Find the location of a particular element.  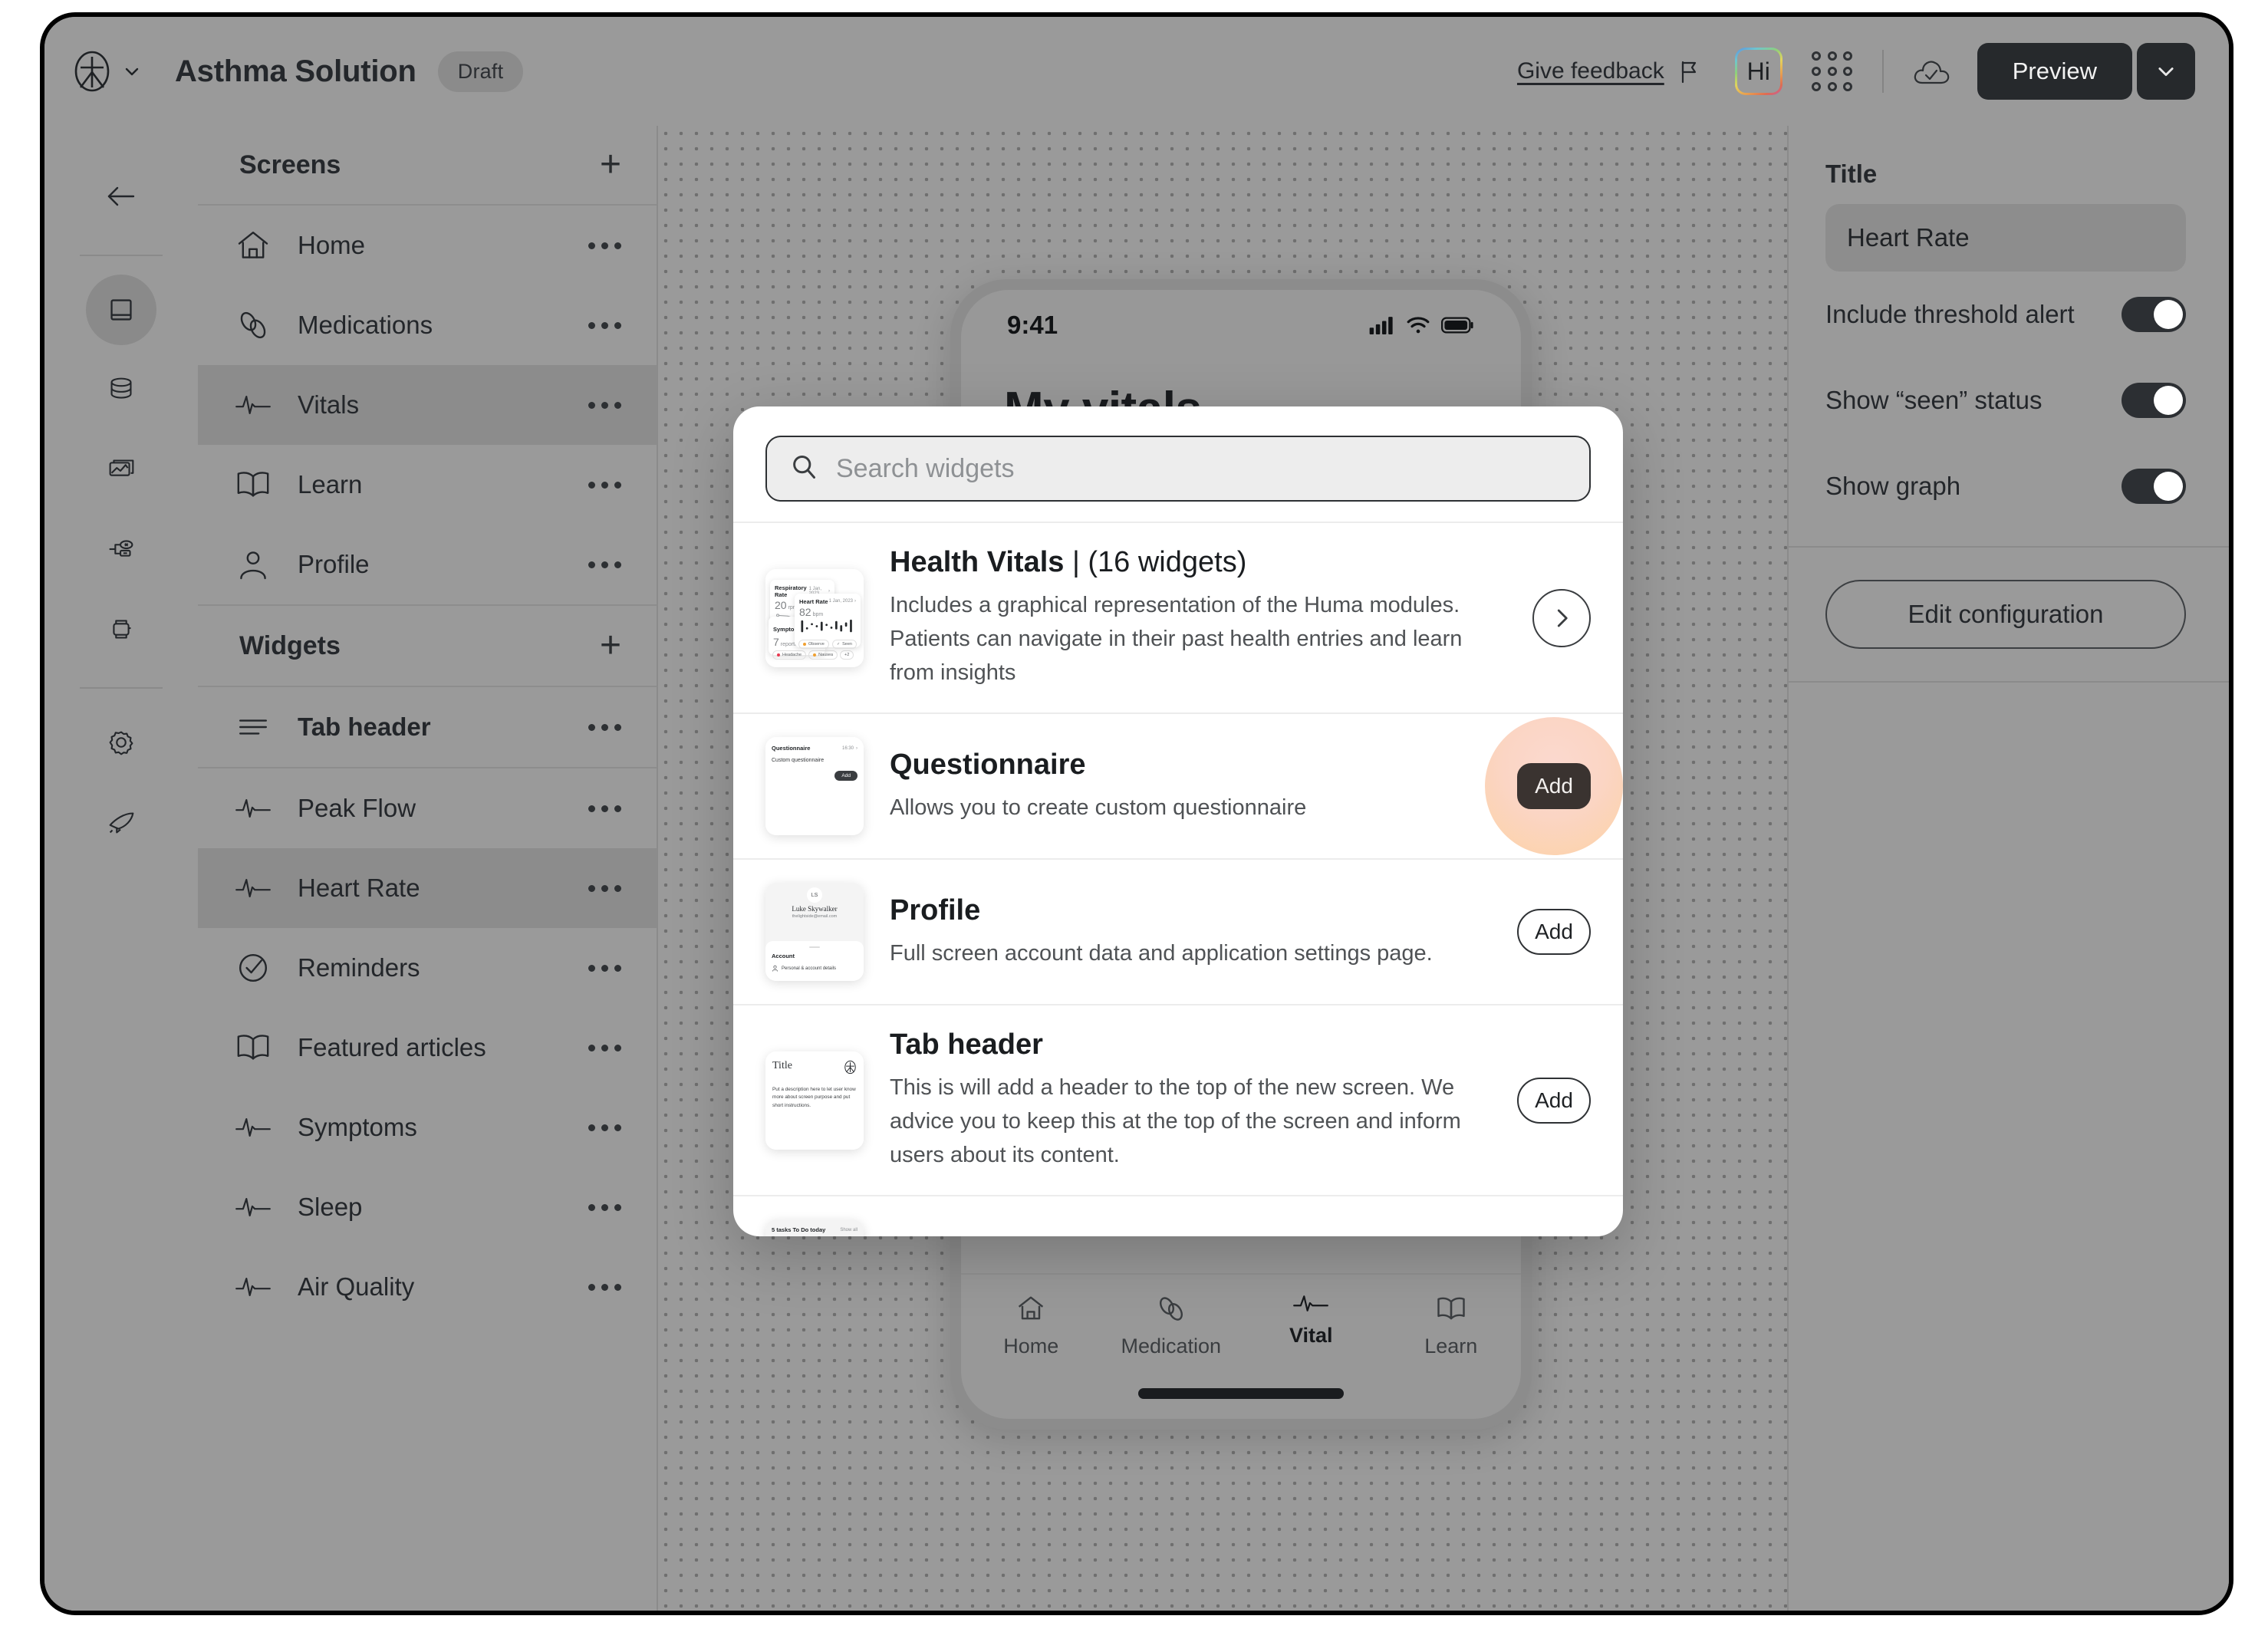

preview-dropdown-button is located at coordinates (2166, 71).